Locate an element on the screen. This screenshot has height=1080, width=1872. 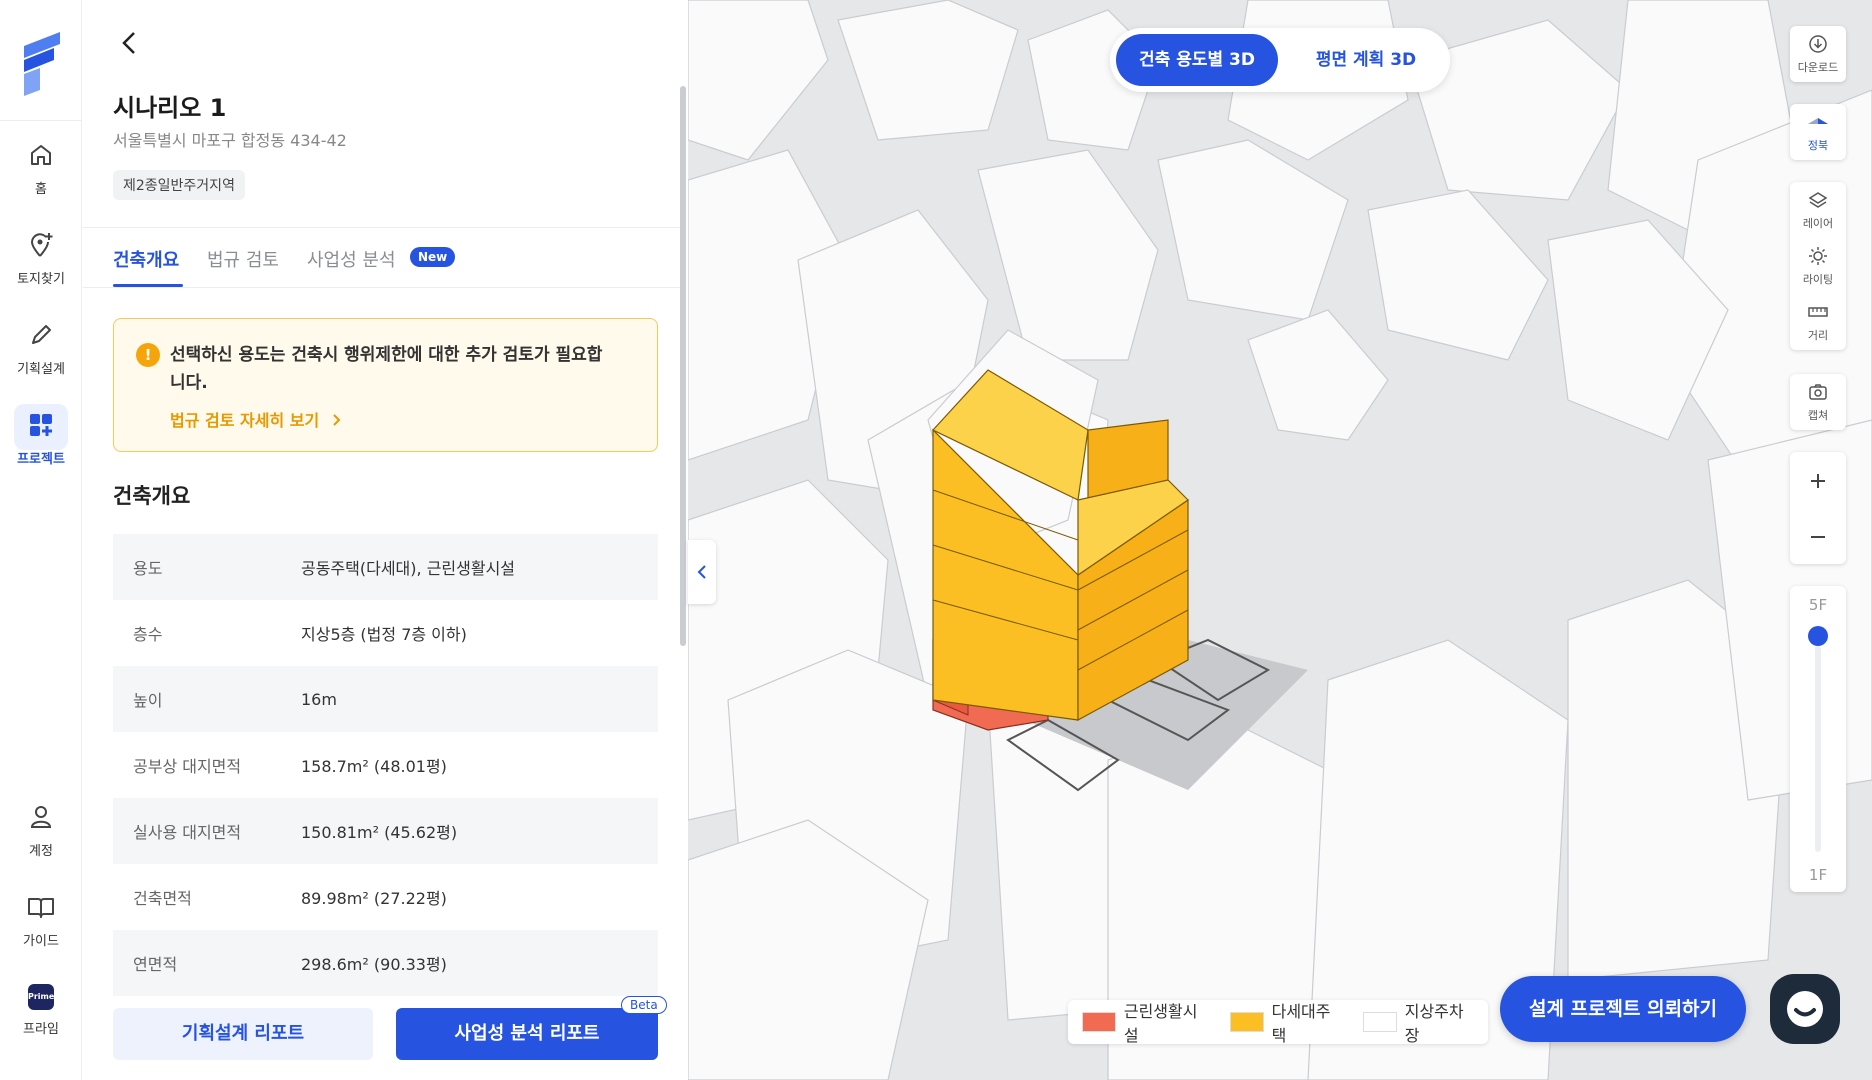
table-row: 건축면적 89.98m² (27.22평) is located at coordinates (385, 897).